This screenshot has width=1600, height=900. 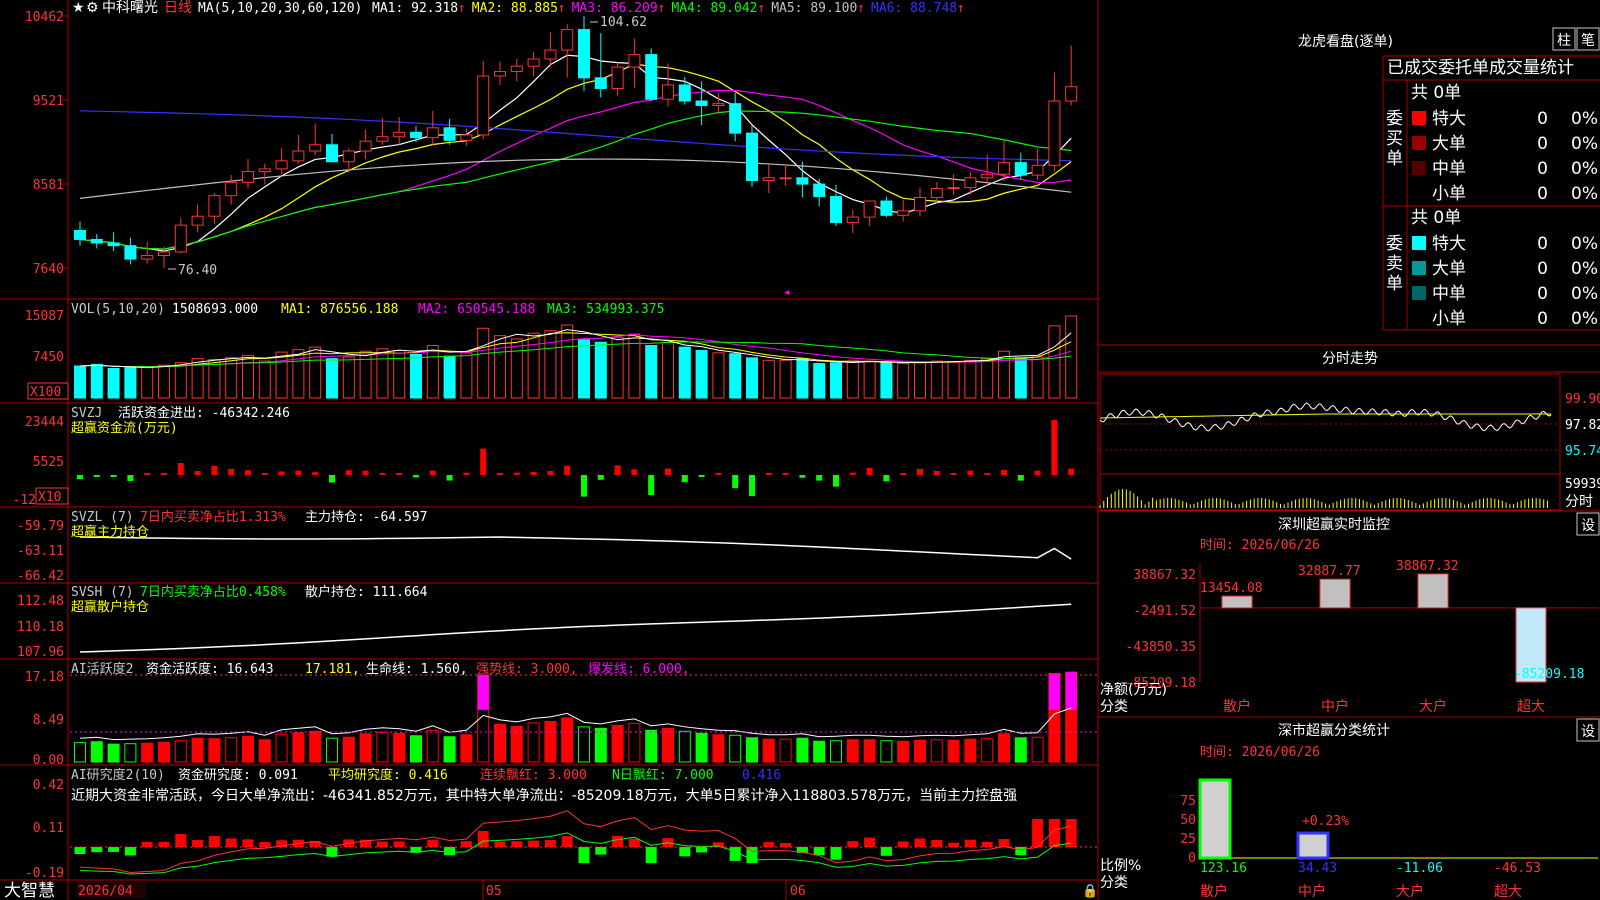 What do you see at coordinates (44, 422) in the screenshot?
I see `svzj-axis-label: 23444` at bounding box center [44, 422].